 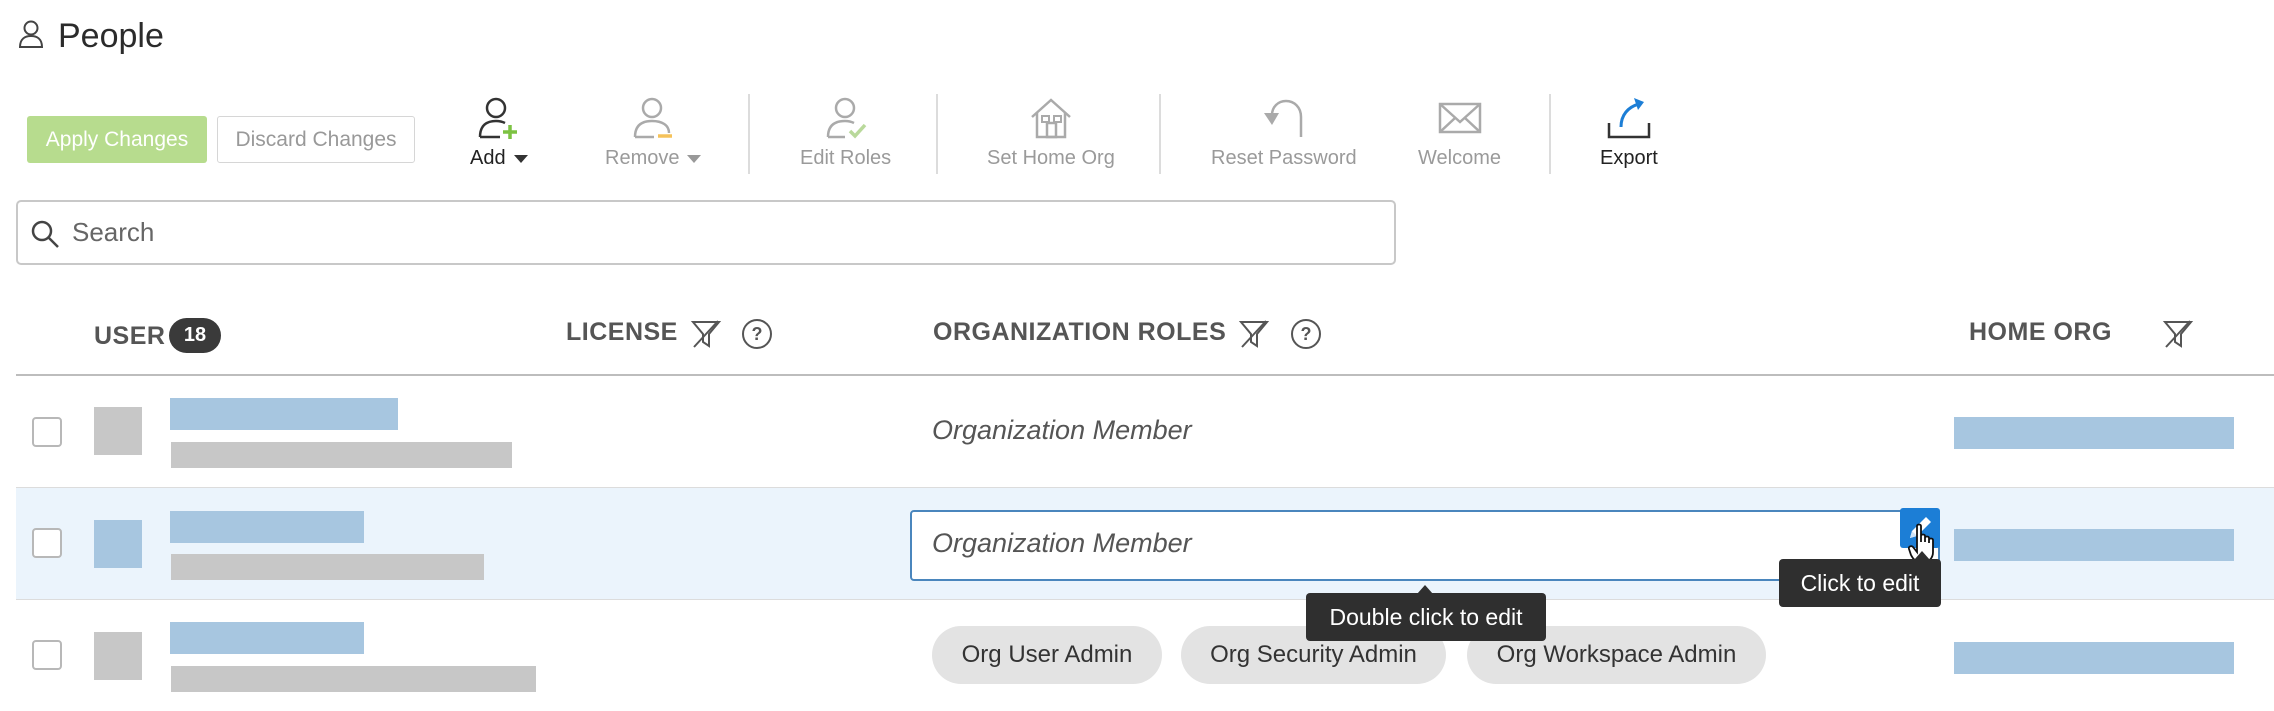 What do you see at coordinates (195, 335) in the screenshot?
I see `user-count-badge: 18` at bounding box center [195, 335].